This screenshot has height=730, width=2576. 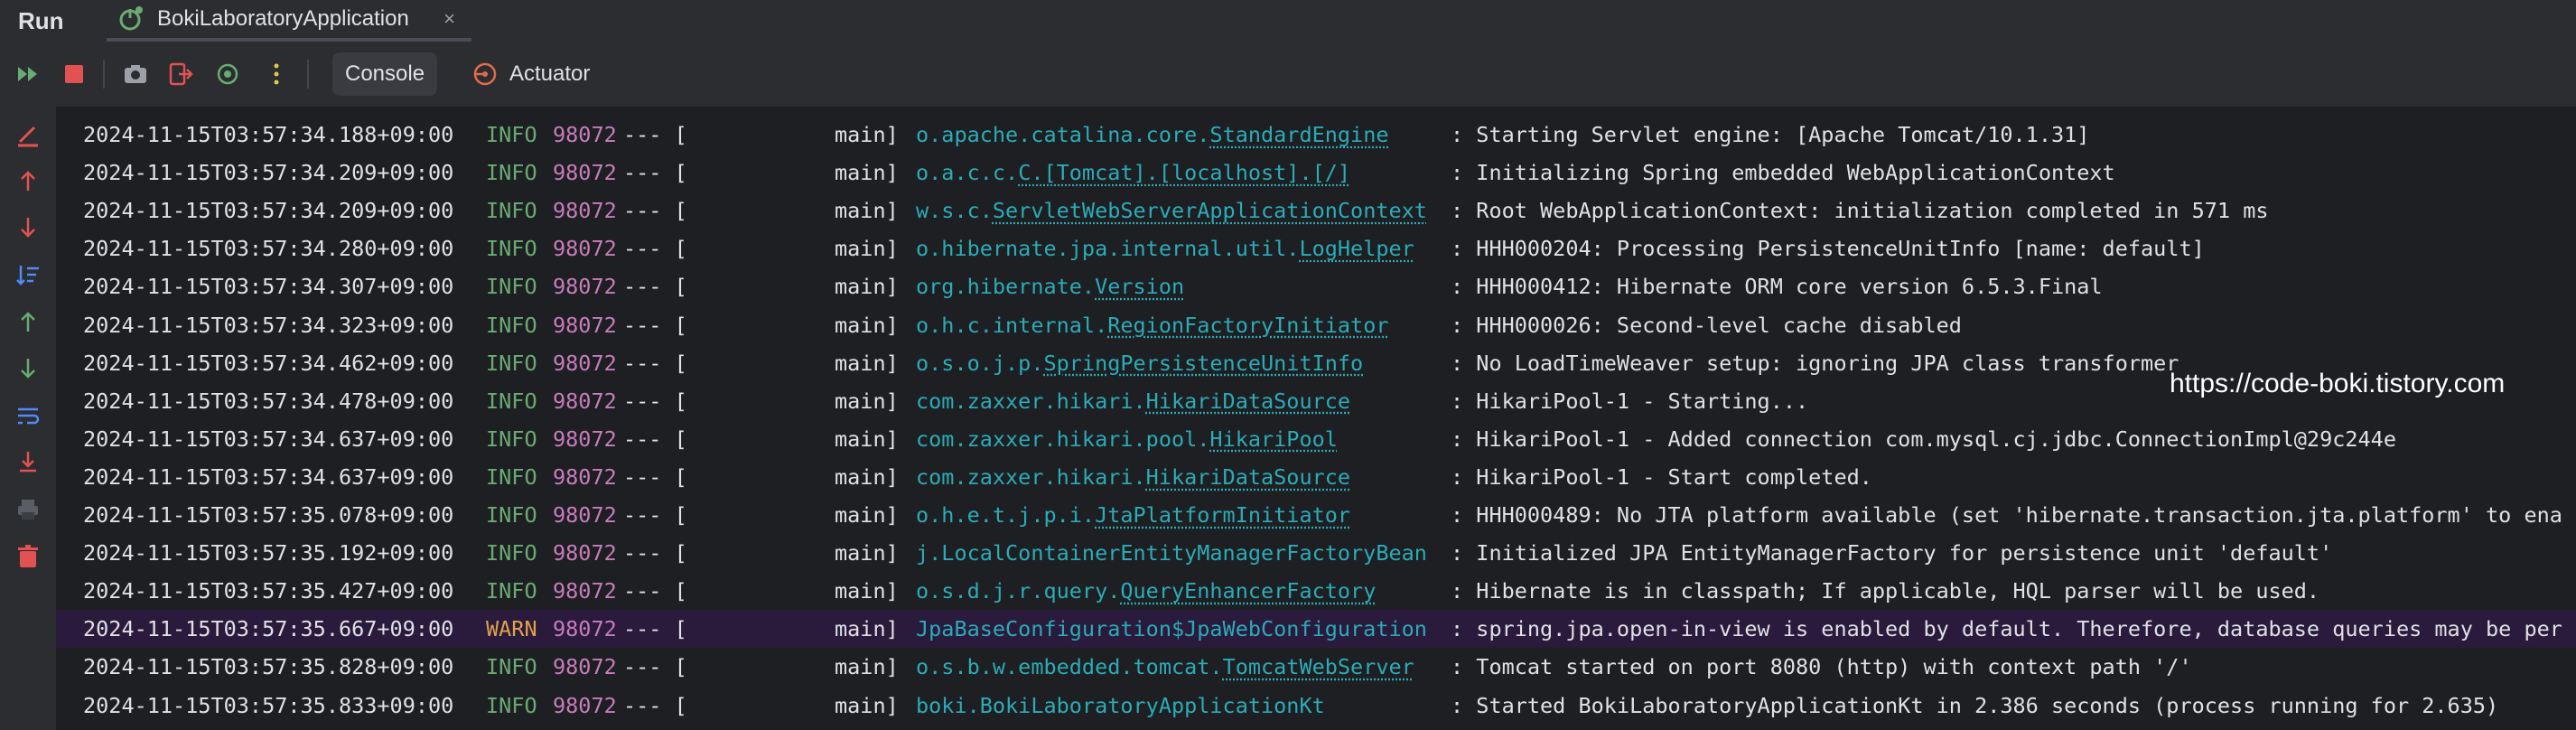 I want to click on soft-wrap-icon, so click(x=28, y=415).